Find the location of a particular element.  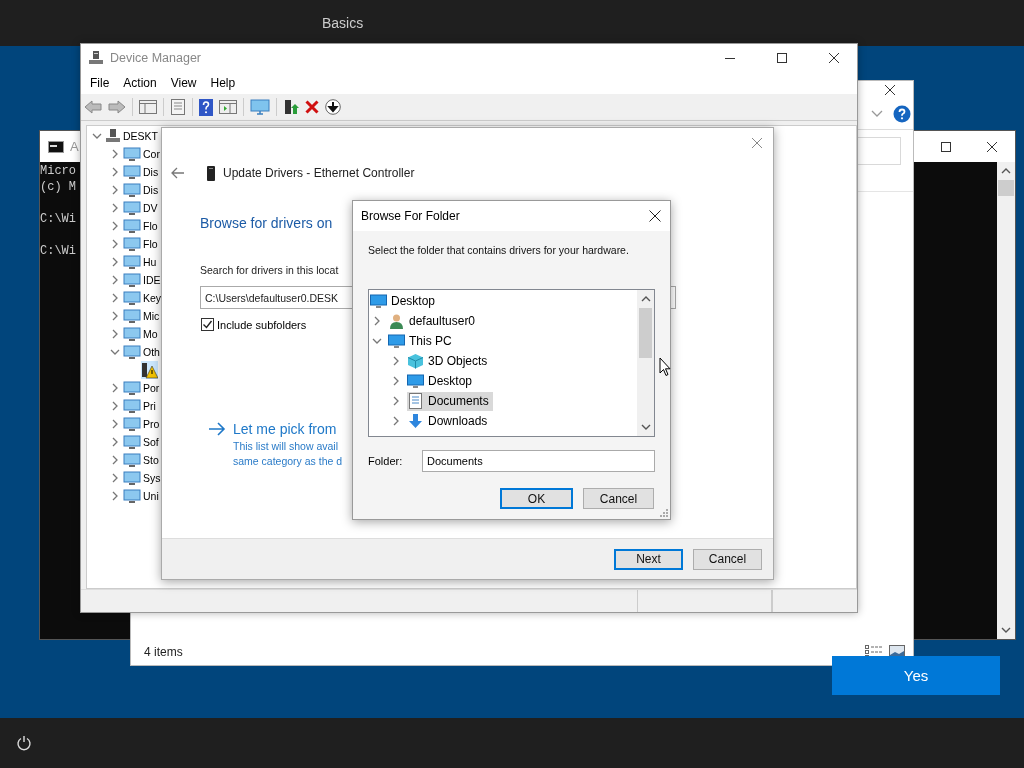

tree-item: Sys is located at coordinates (142, 478).